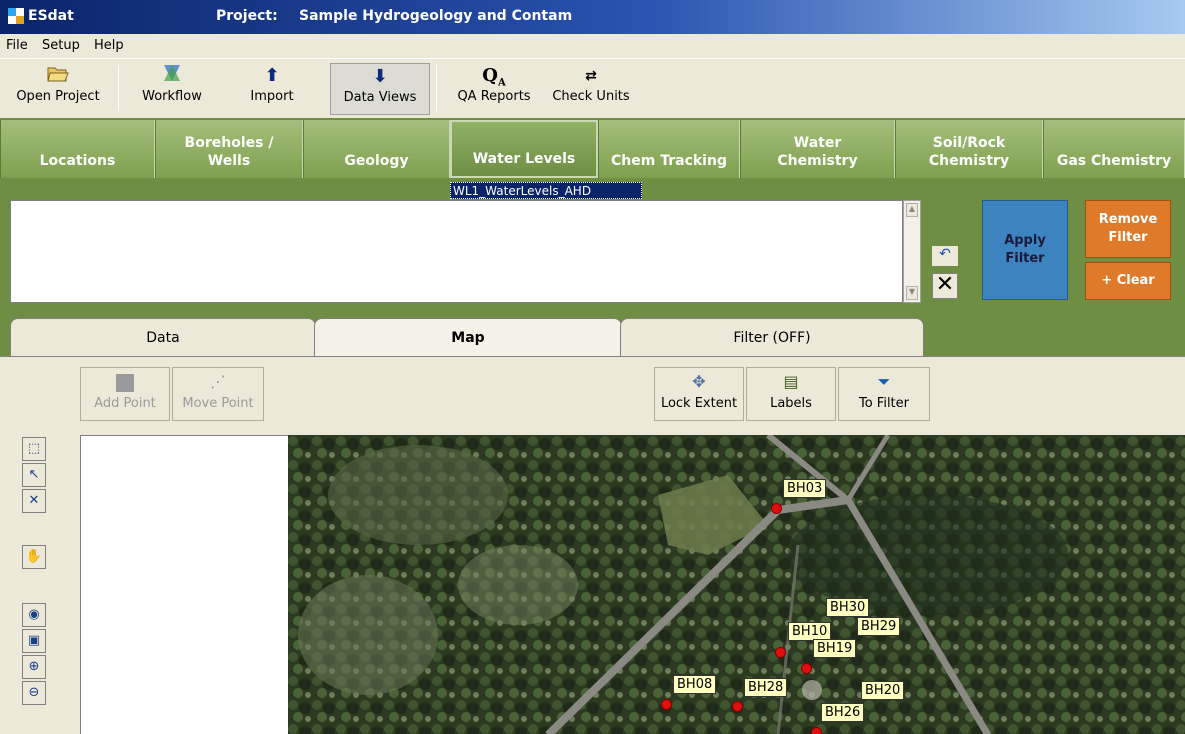  Describe the element at coordinates (34, 557) in the screenshot. I see `pan-hand-icon: ✋` at that location.